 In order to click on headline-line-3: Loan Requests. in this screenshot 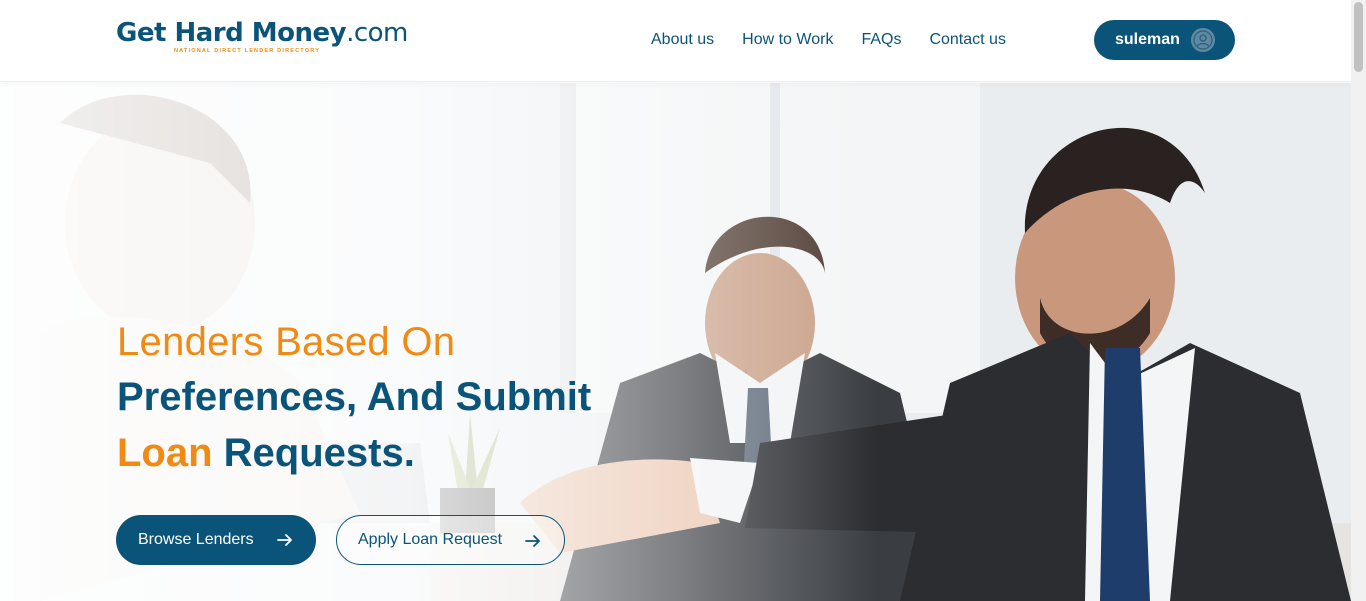, I will do `click(354, 453)`.